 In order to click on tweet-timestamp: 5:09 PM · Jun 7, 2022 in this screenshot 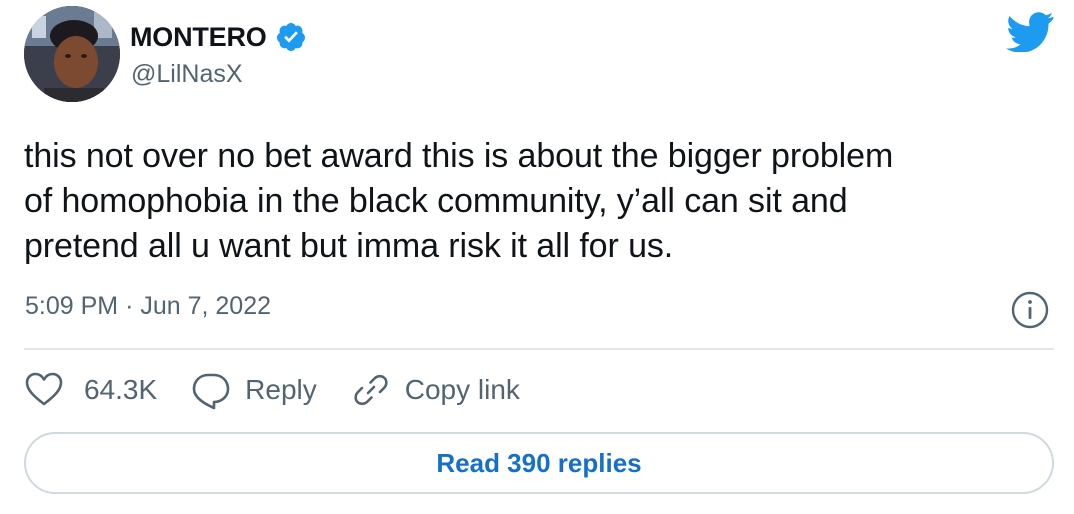, I will do `click(148, 306)`.